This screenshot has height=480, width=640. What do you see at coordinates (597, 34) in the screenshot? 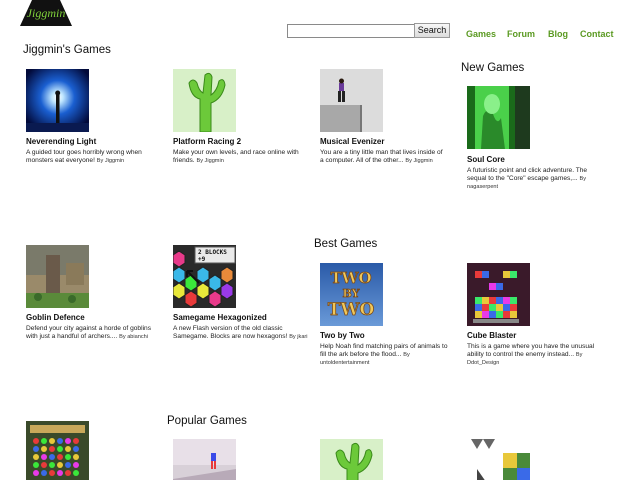
I see `nav-contact: Contact` at bounding box center [597, 34].